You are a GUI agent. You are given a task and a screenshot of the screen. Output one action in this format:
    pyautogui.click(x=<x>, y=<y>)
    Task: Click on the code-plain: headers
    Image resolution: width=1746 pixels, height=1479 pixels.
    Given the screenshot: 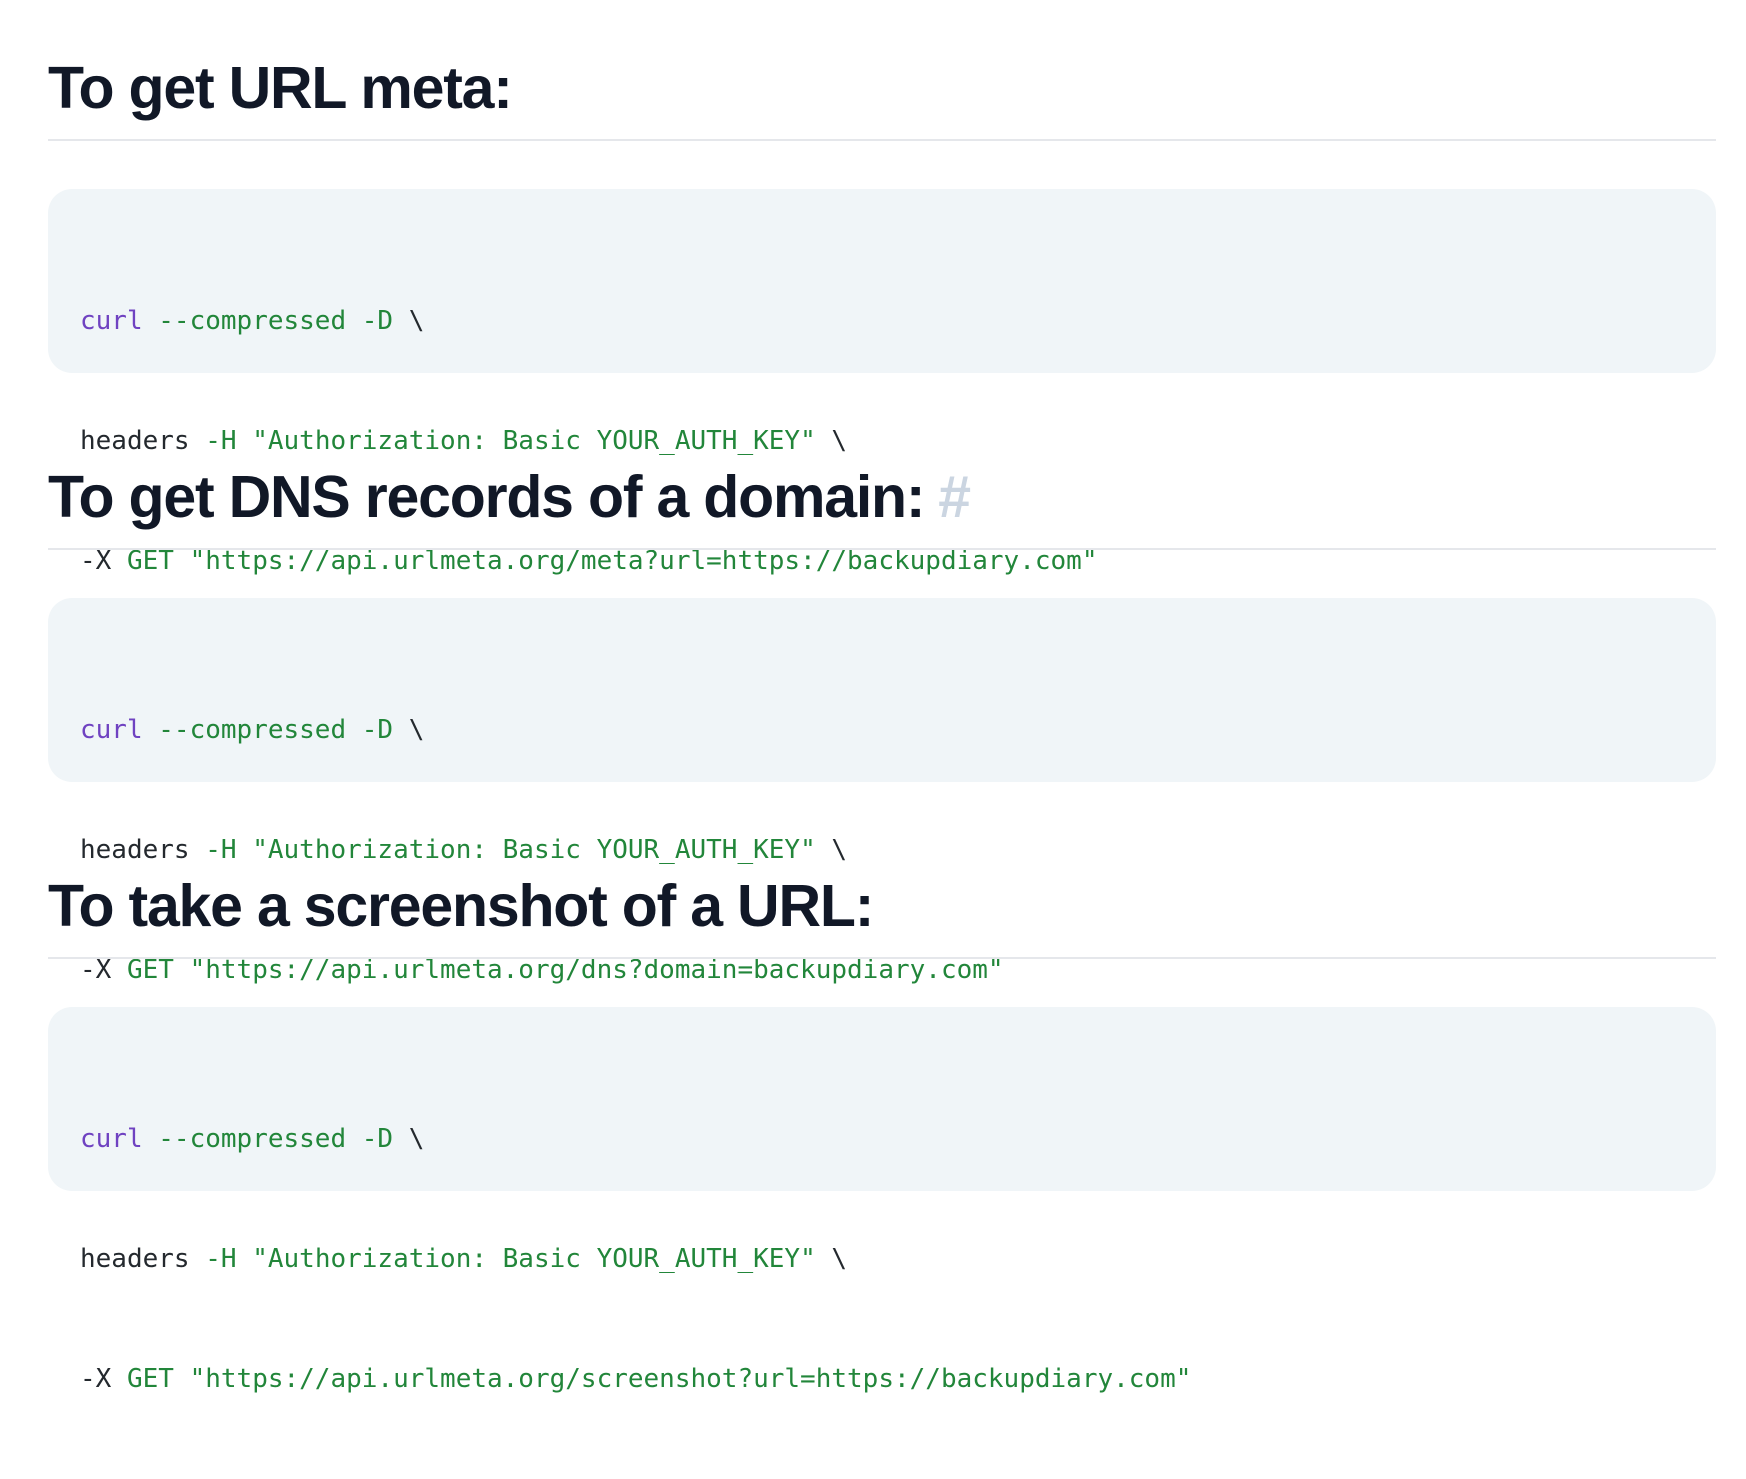 What is the action you would take?
    pyautogui.click(x=143, y=1259)
    